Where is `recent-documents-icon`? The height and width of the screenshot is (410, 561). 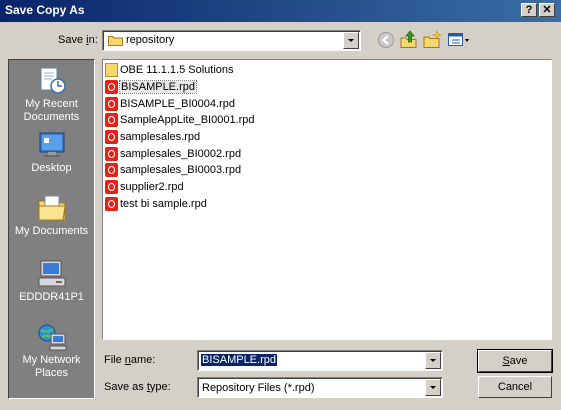 recent-documents-icon is located at coordinates (52, 81).